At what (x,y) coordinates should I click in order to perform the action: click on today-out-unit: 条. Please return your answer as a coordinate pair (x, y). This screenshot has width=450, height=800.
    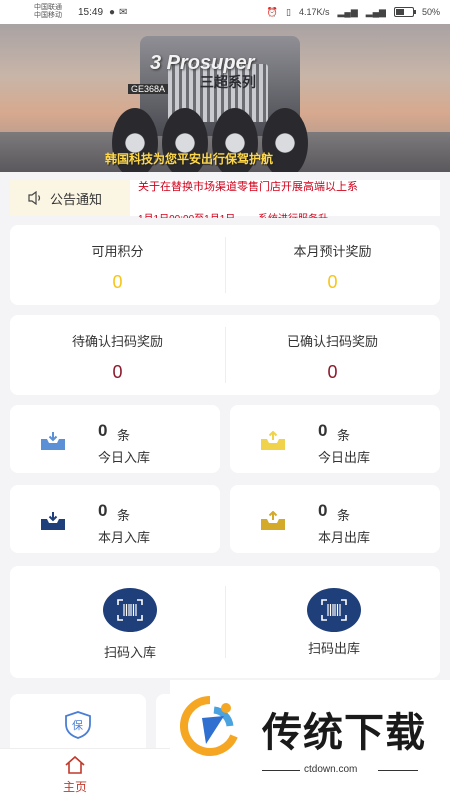
    Looking at the image, I should click on (344, 435).